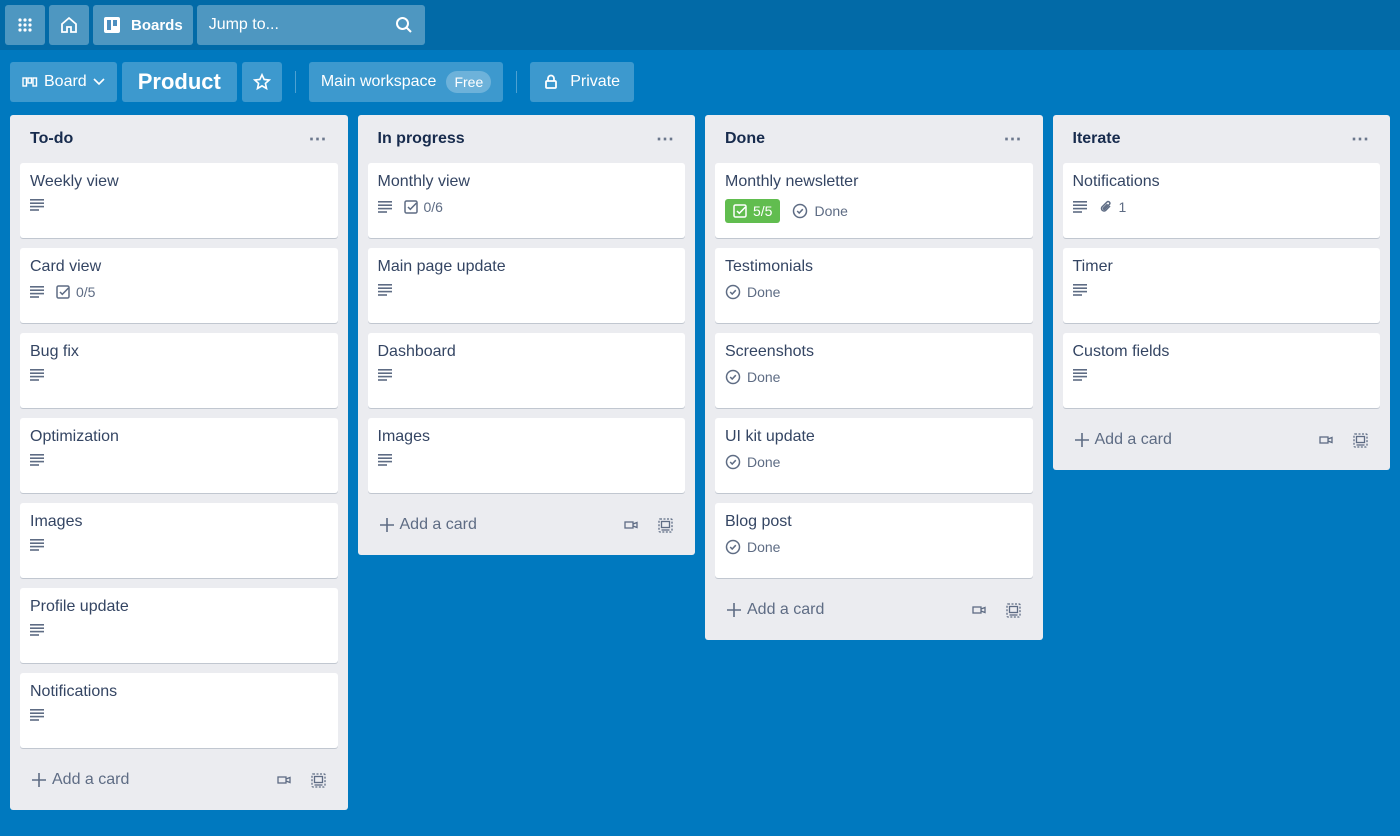  I want to click on card: Notifications 1, so click(1221, 200).